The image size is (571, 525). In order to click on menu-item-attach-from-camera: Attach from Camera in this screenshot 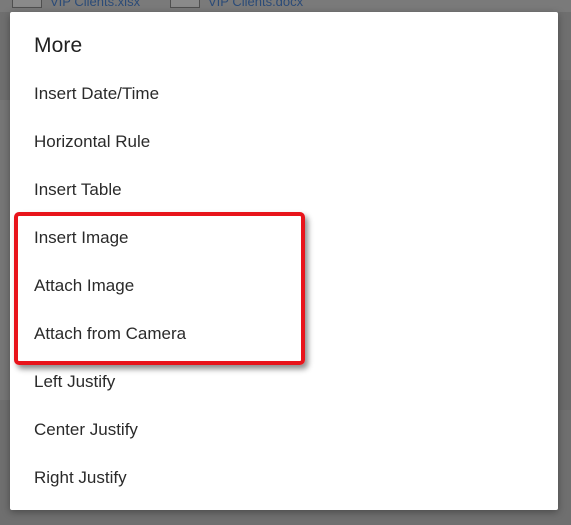, I will do `click(284, 334)`.